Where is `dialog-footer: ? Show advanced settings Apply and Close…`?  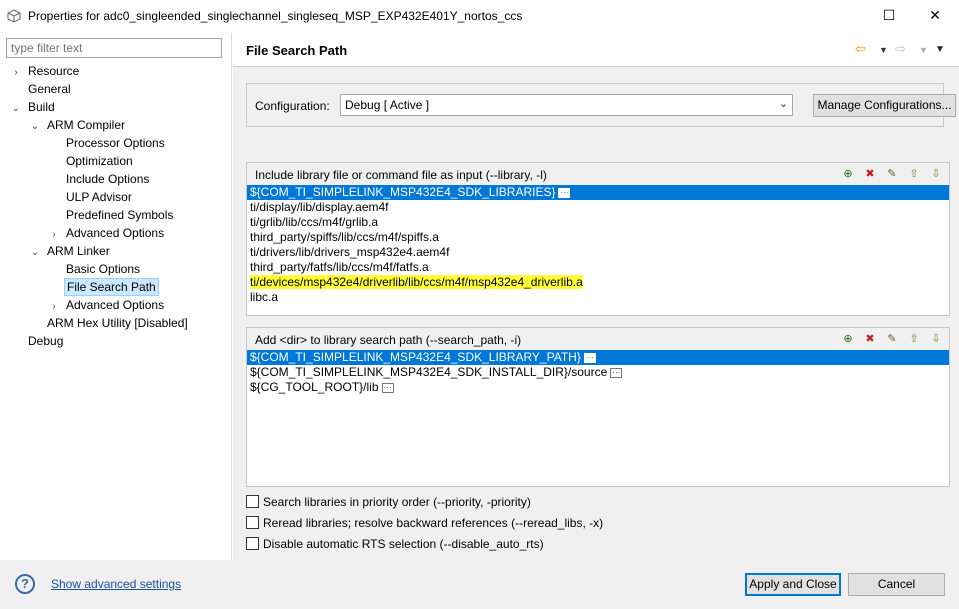 dialog-footer: ? Show advanced settings Apply and Close… is located at coordinates (479, 584).